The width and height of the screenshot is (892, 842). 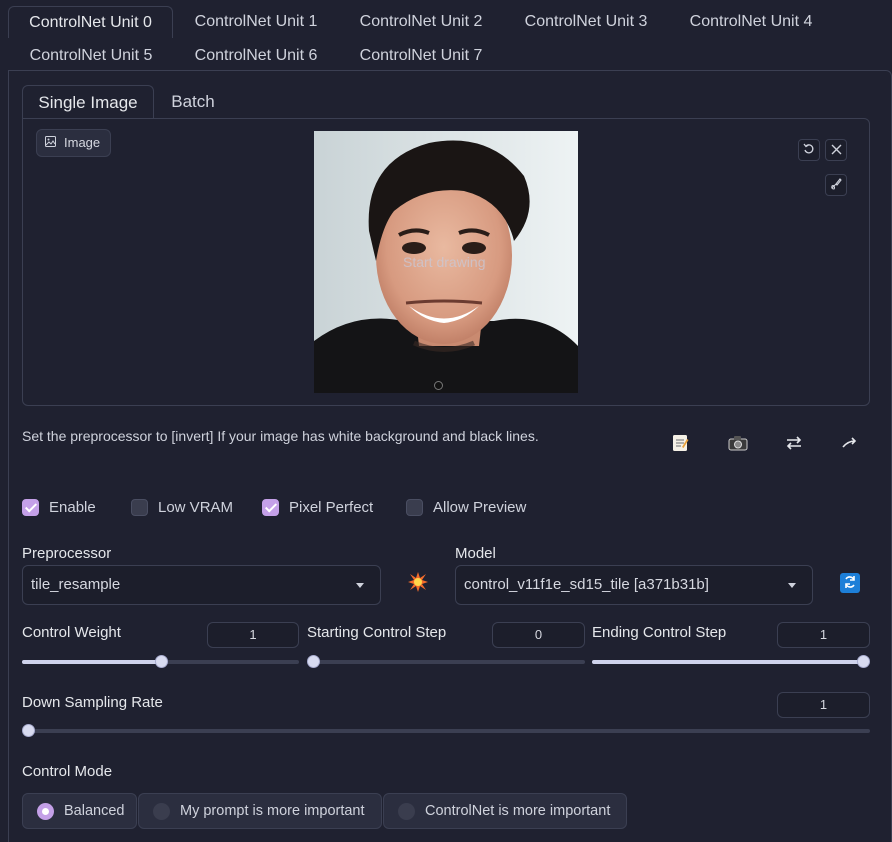 I want to click on model-select: control_v11f1e_sd15_tile [a371b31b], so click(x=634, y=585).